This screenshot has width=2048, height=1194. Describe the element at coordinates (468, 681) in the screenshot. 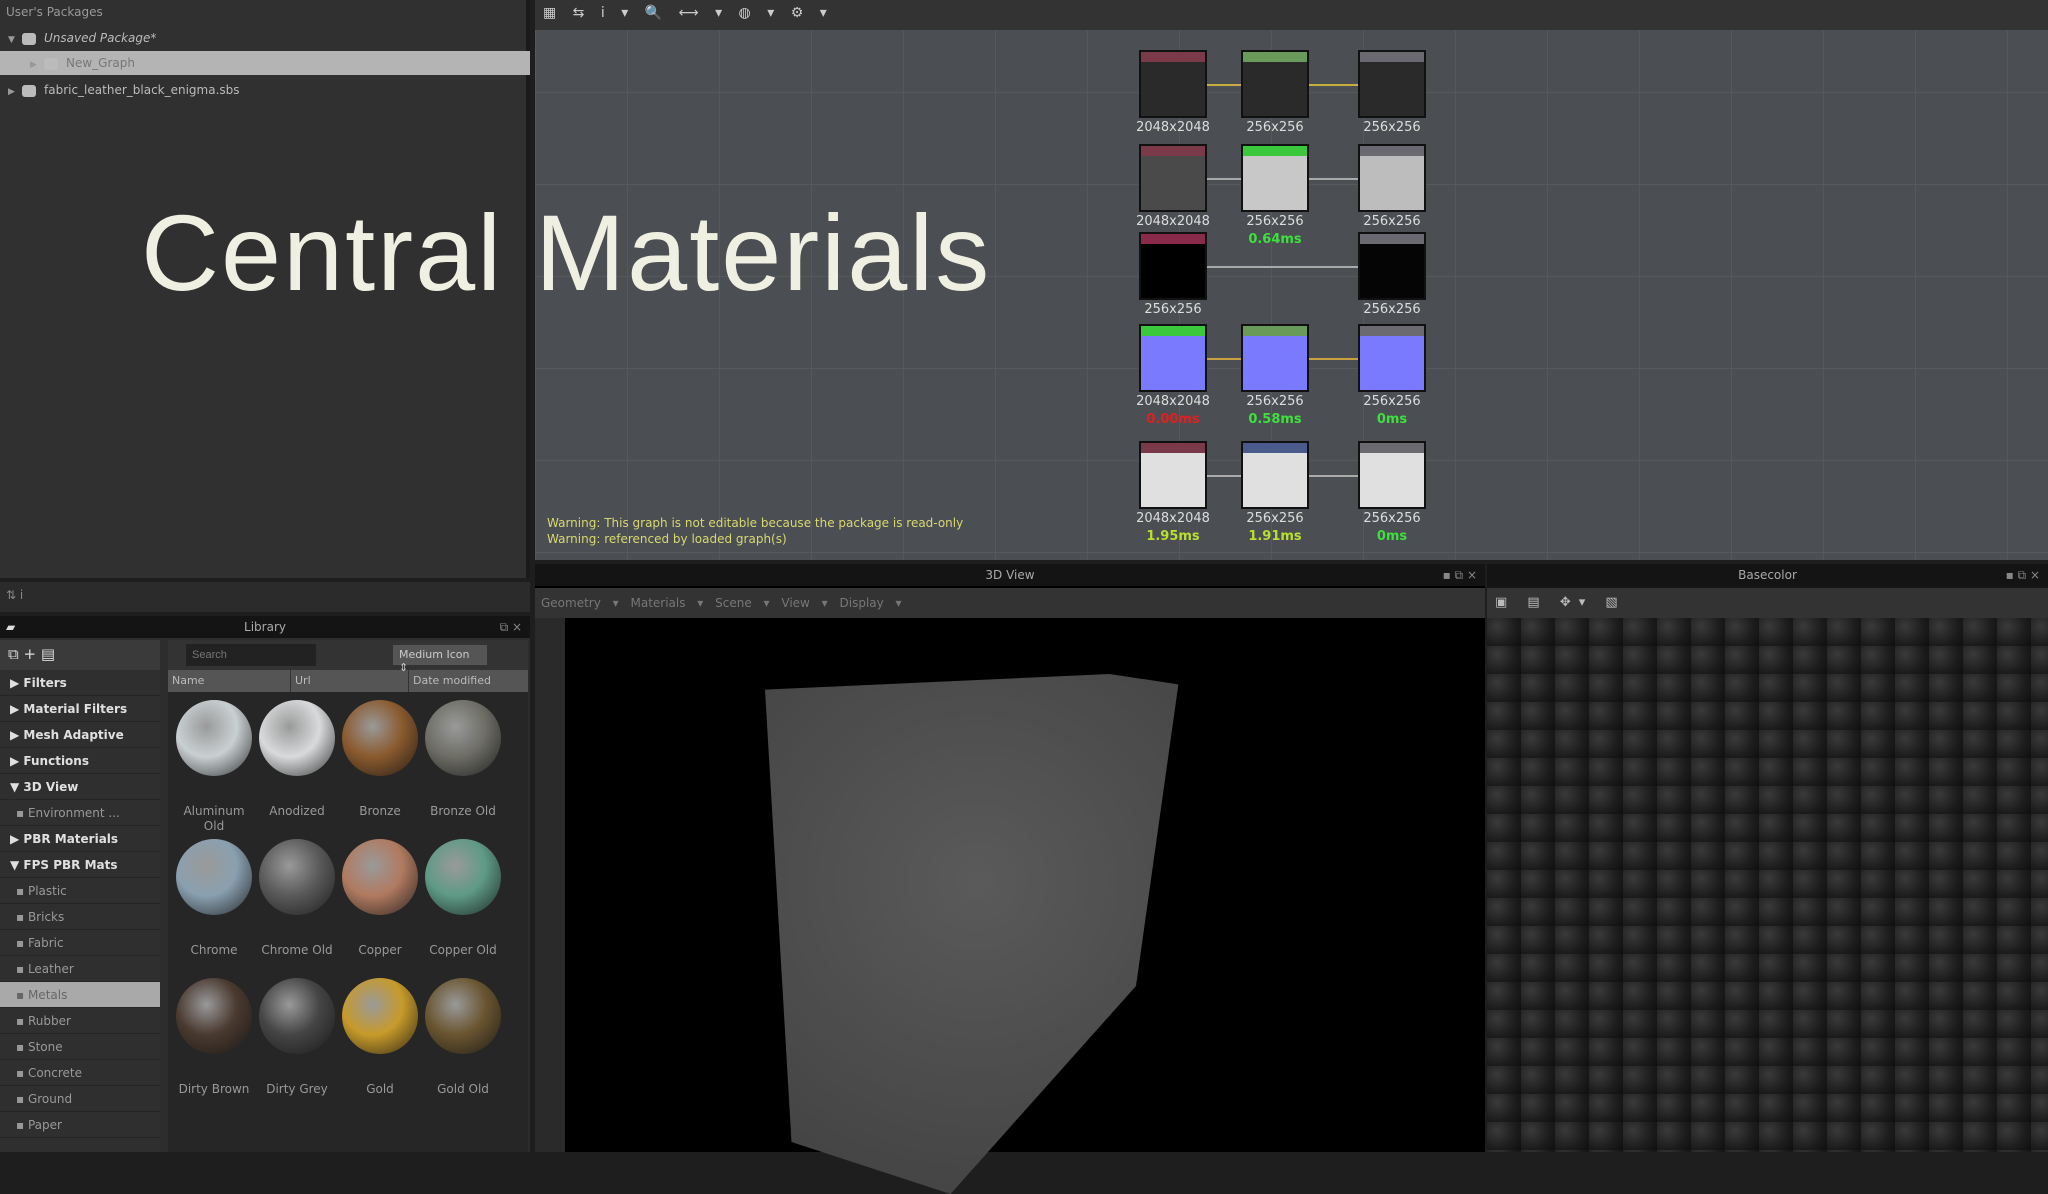

I see `column-header-date: Date modified` at that location.